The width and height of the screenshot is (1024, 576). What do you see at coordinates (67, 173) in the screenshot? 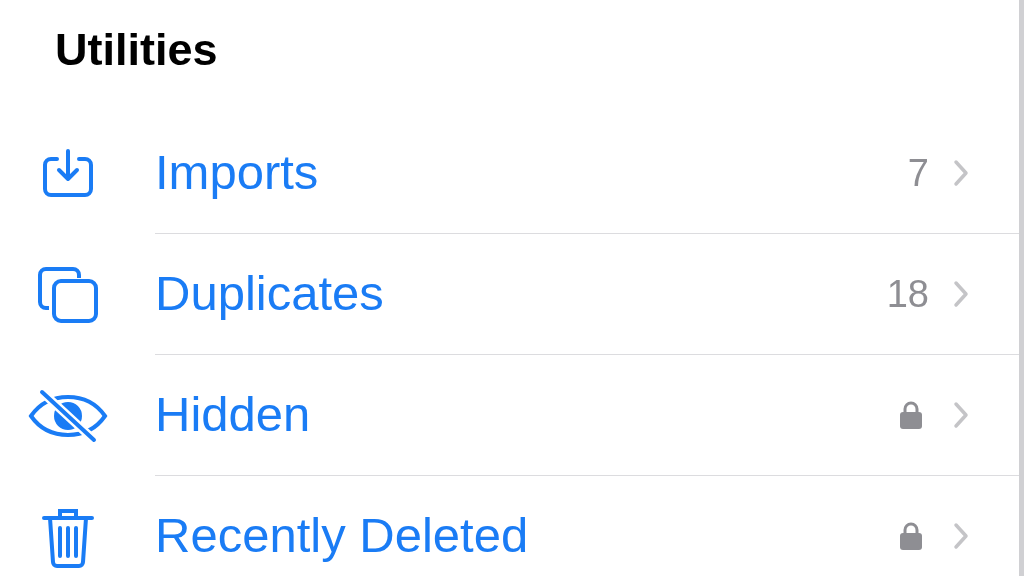
I see `import-icon` at bounding box center [67, 173].